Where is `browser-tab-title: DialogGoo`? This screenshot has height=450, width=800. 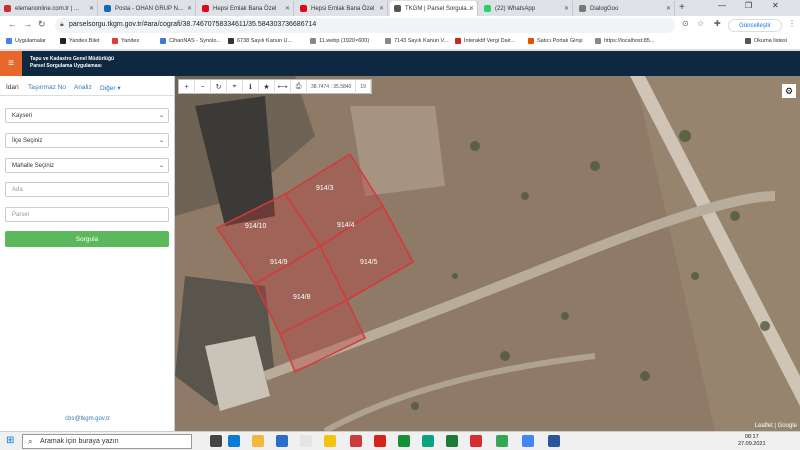
browser-tab-title: DialogGoo is located at coordinates (604, 8).